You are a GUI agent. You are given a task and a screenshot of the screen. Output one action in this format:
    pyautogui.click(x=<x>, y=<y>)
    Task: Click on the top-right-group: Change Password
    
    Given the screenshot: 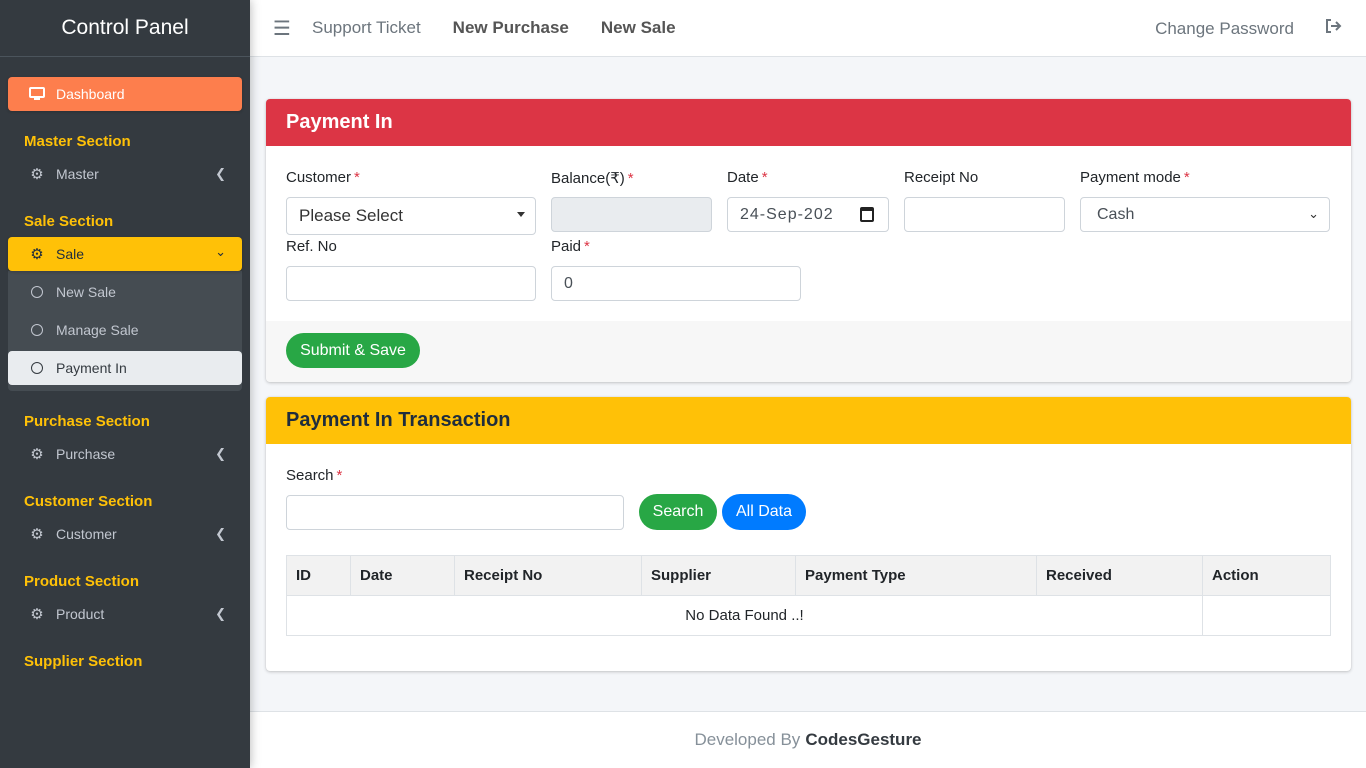 What is the action you would take?
    pyautogui.click(x=1260, y=28)
    